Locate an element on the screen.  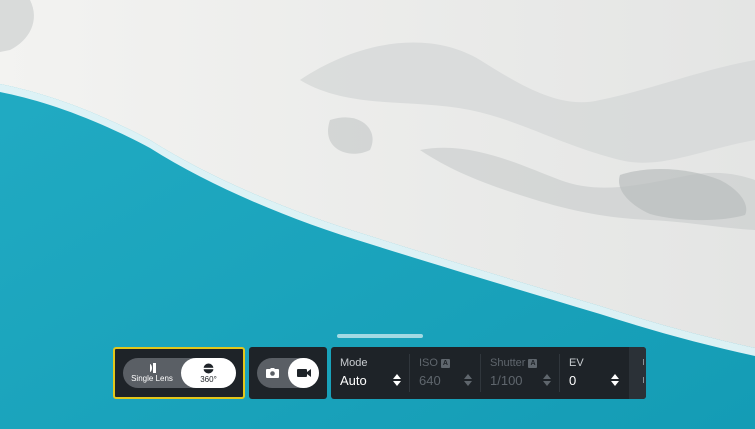
single-lens-option: Single Lens is located at coordinates (152, 373).